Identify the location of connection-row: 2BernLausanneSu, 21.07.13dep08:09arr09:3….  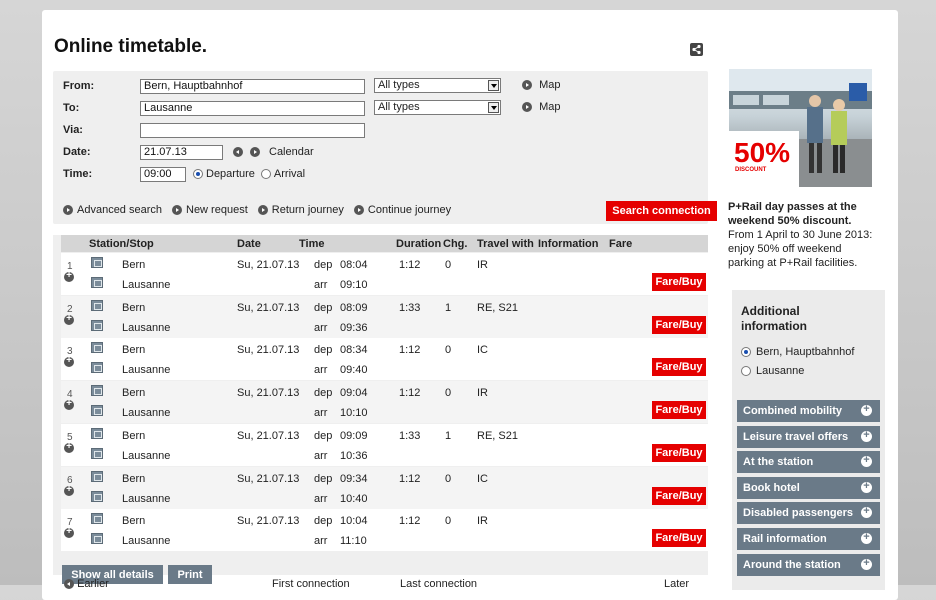
(380, 316).